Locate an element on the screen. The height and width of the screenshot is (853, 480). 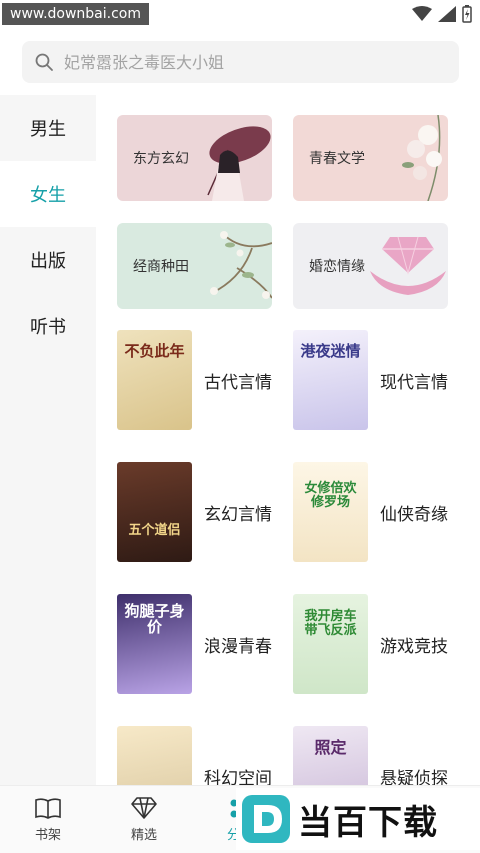
diamond-ring-illustration is located at coordinates (408, 265).